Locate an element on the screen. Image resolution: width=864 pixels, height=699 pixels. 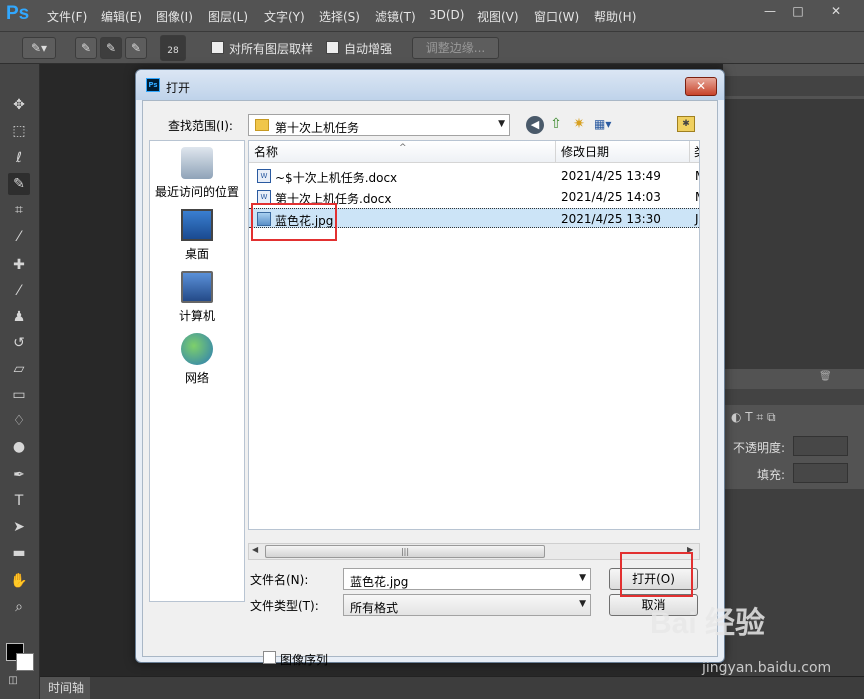
brush-size-value: 28 is located at coordinates (173, 51).